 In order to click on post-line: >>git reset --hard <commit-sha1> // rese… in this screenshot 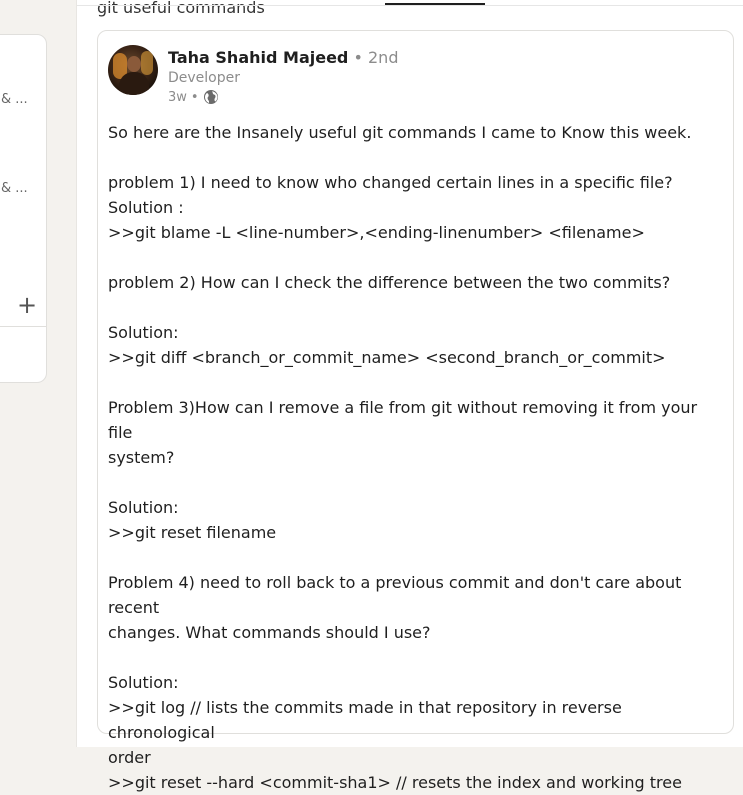, I will do `click(395, 782)`.